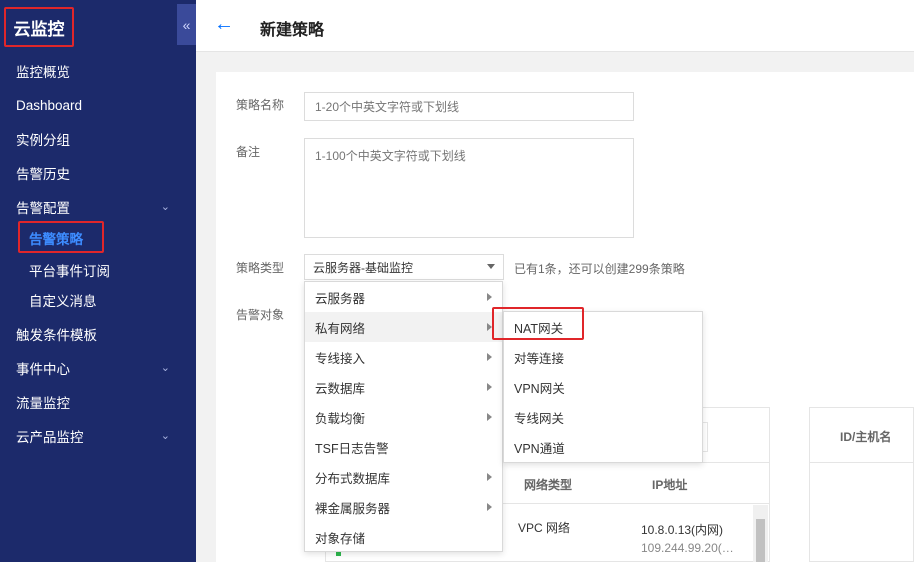  What do you see at coordinates (603, 357) in the screenshot?
I see `submenu-item-peering: 对等连接` at bounding box center [603, 357].